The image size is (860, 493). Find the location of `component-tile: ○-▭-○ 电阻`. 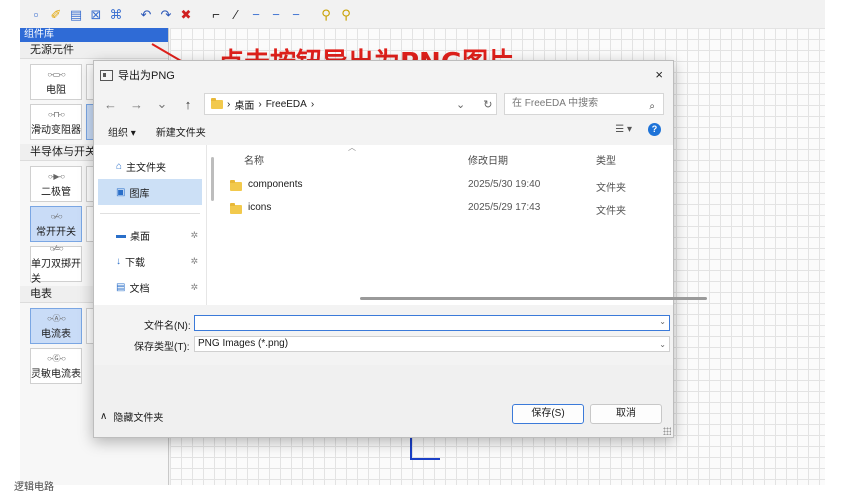

component-tile: ○-▭-○ 电阻 is located at coordinates (56, 82).